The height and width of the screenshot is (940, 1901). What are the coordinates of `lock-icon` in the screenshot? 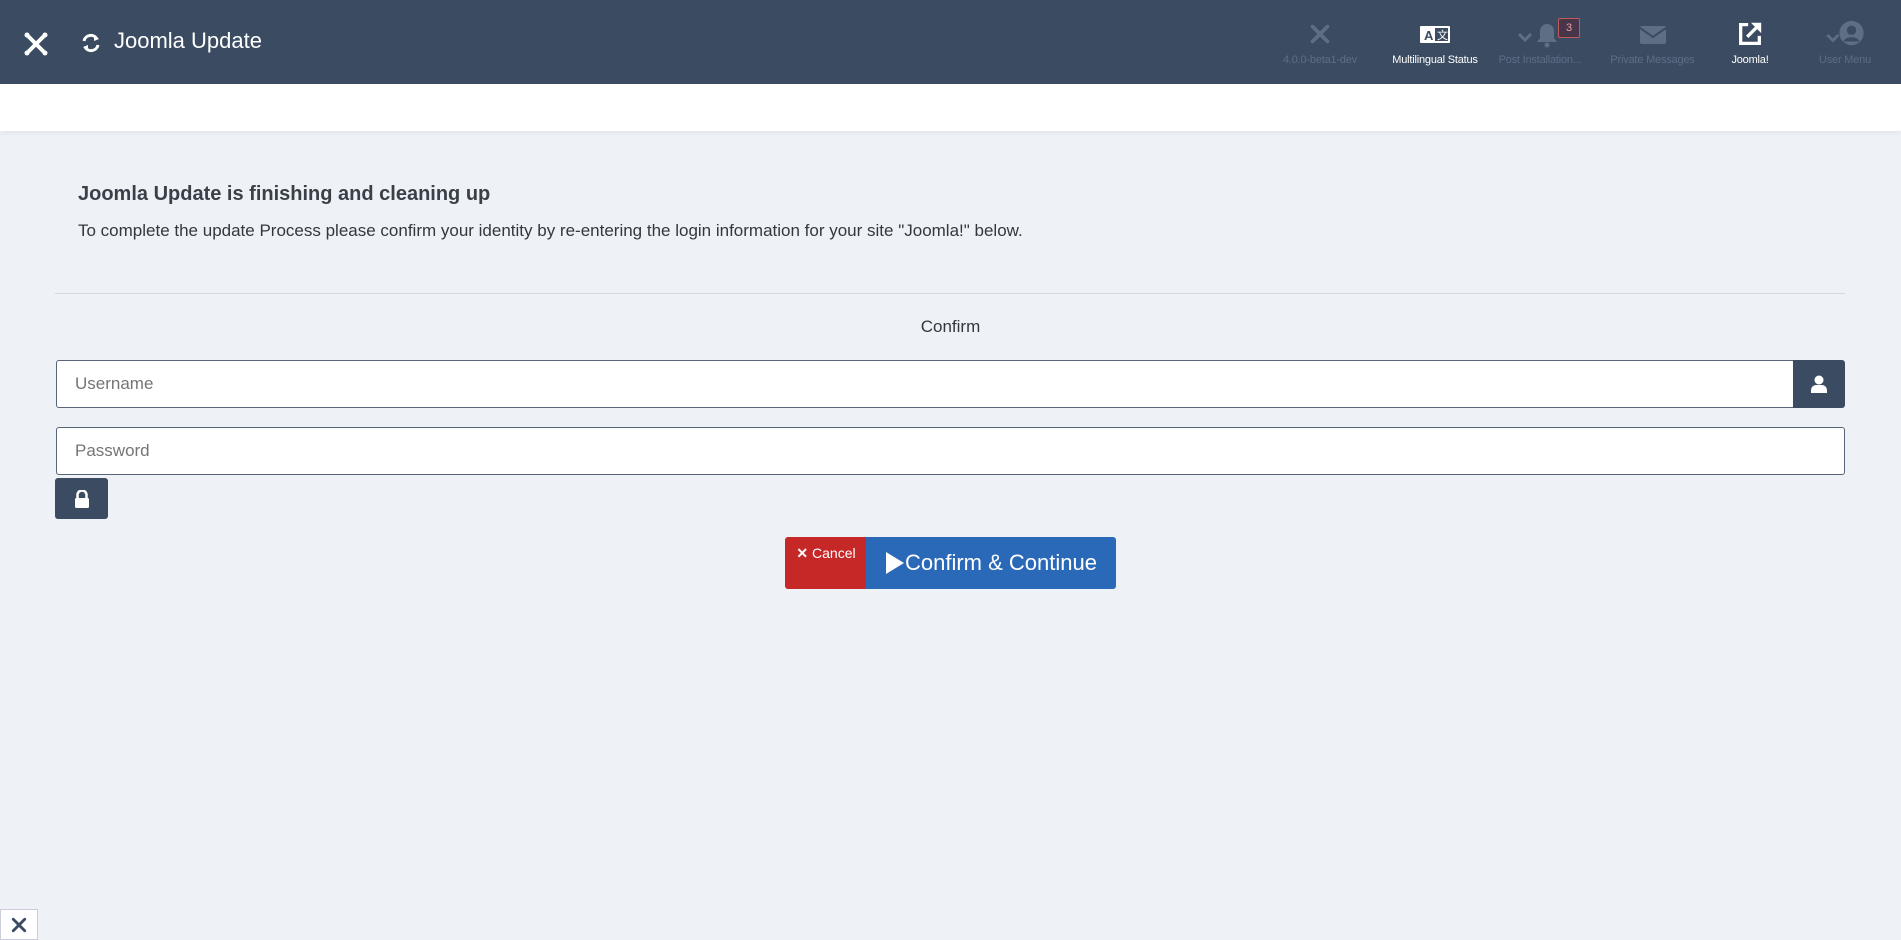 It's located at (81, 498).